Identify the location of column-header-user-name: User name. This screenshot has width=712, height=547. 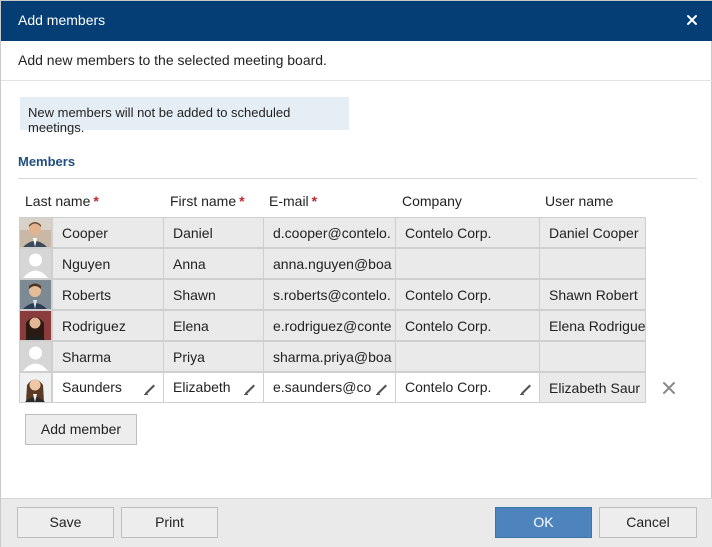
(580, 201).